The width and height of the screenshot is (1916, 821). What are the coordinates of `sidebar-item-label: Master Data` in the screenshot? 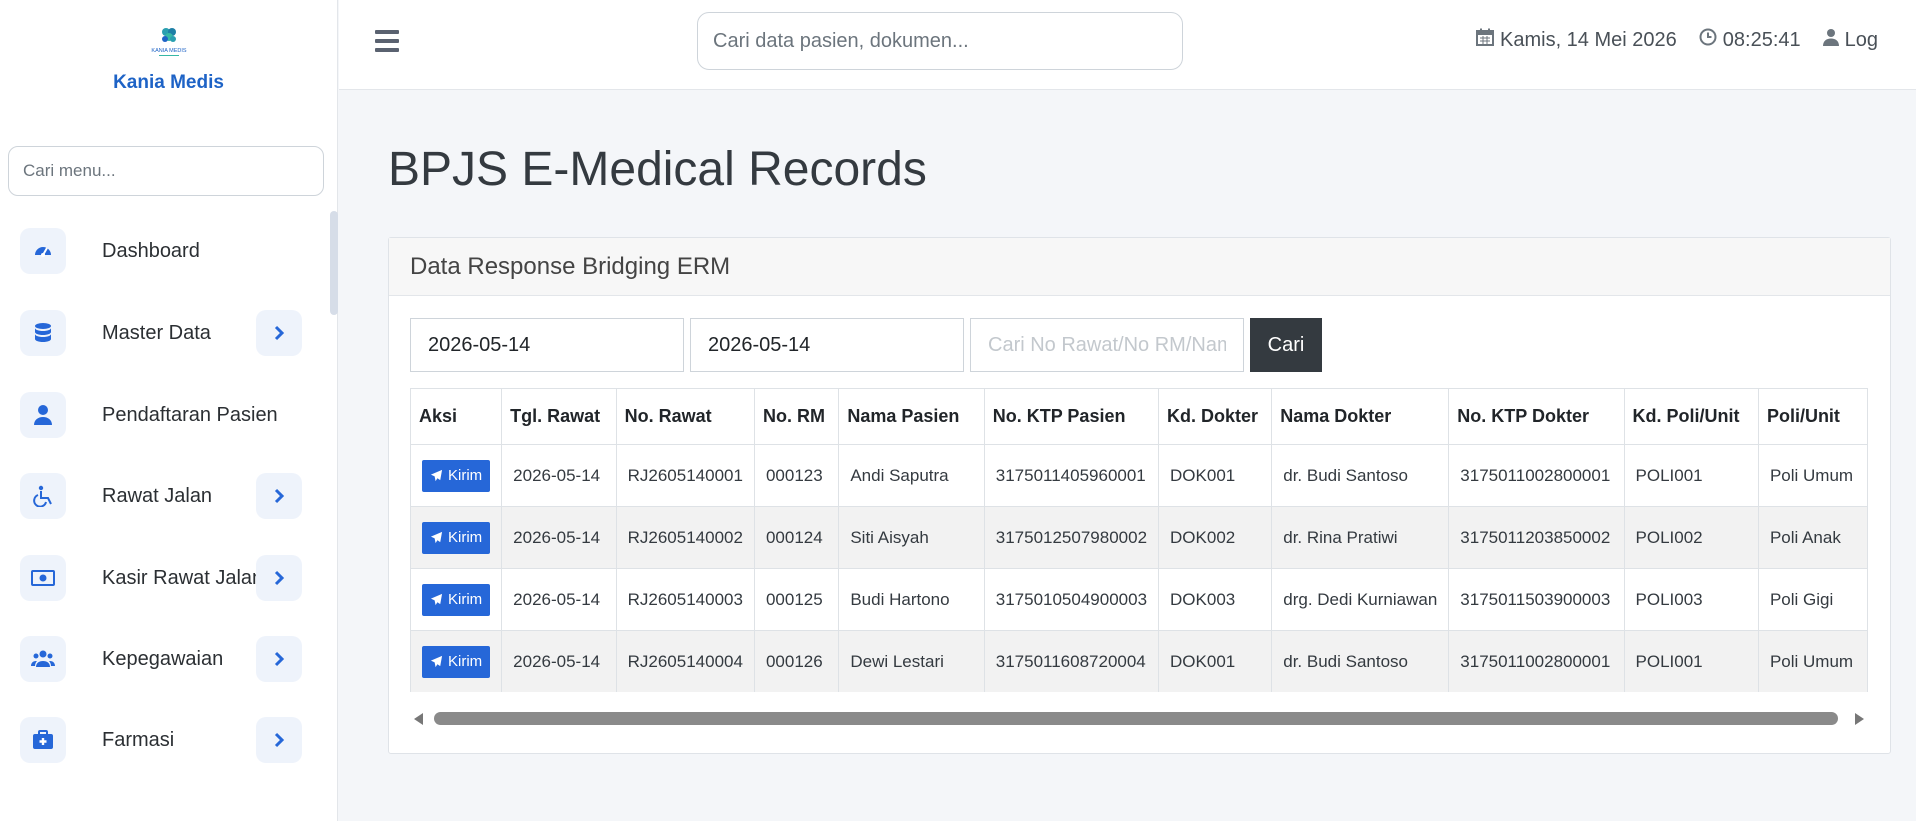 It's located at (156, 332).